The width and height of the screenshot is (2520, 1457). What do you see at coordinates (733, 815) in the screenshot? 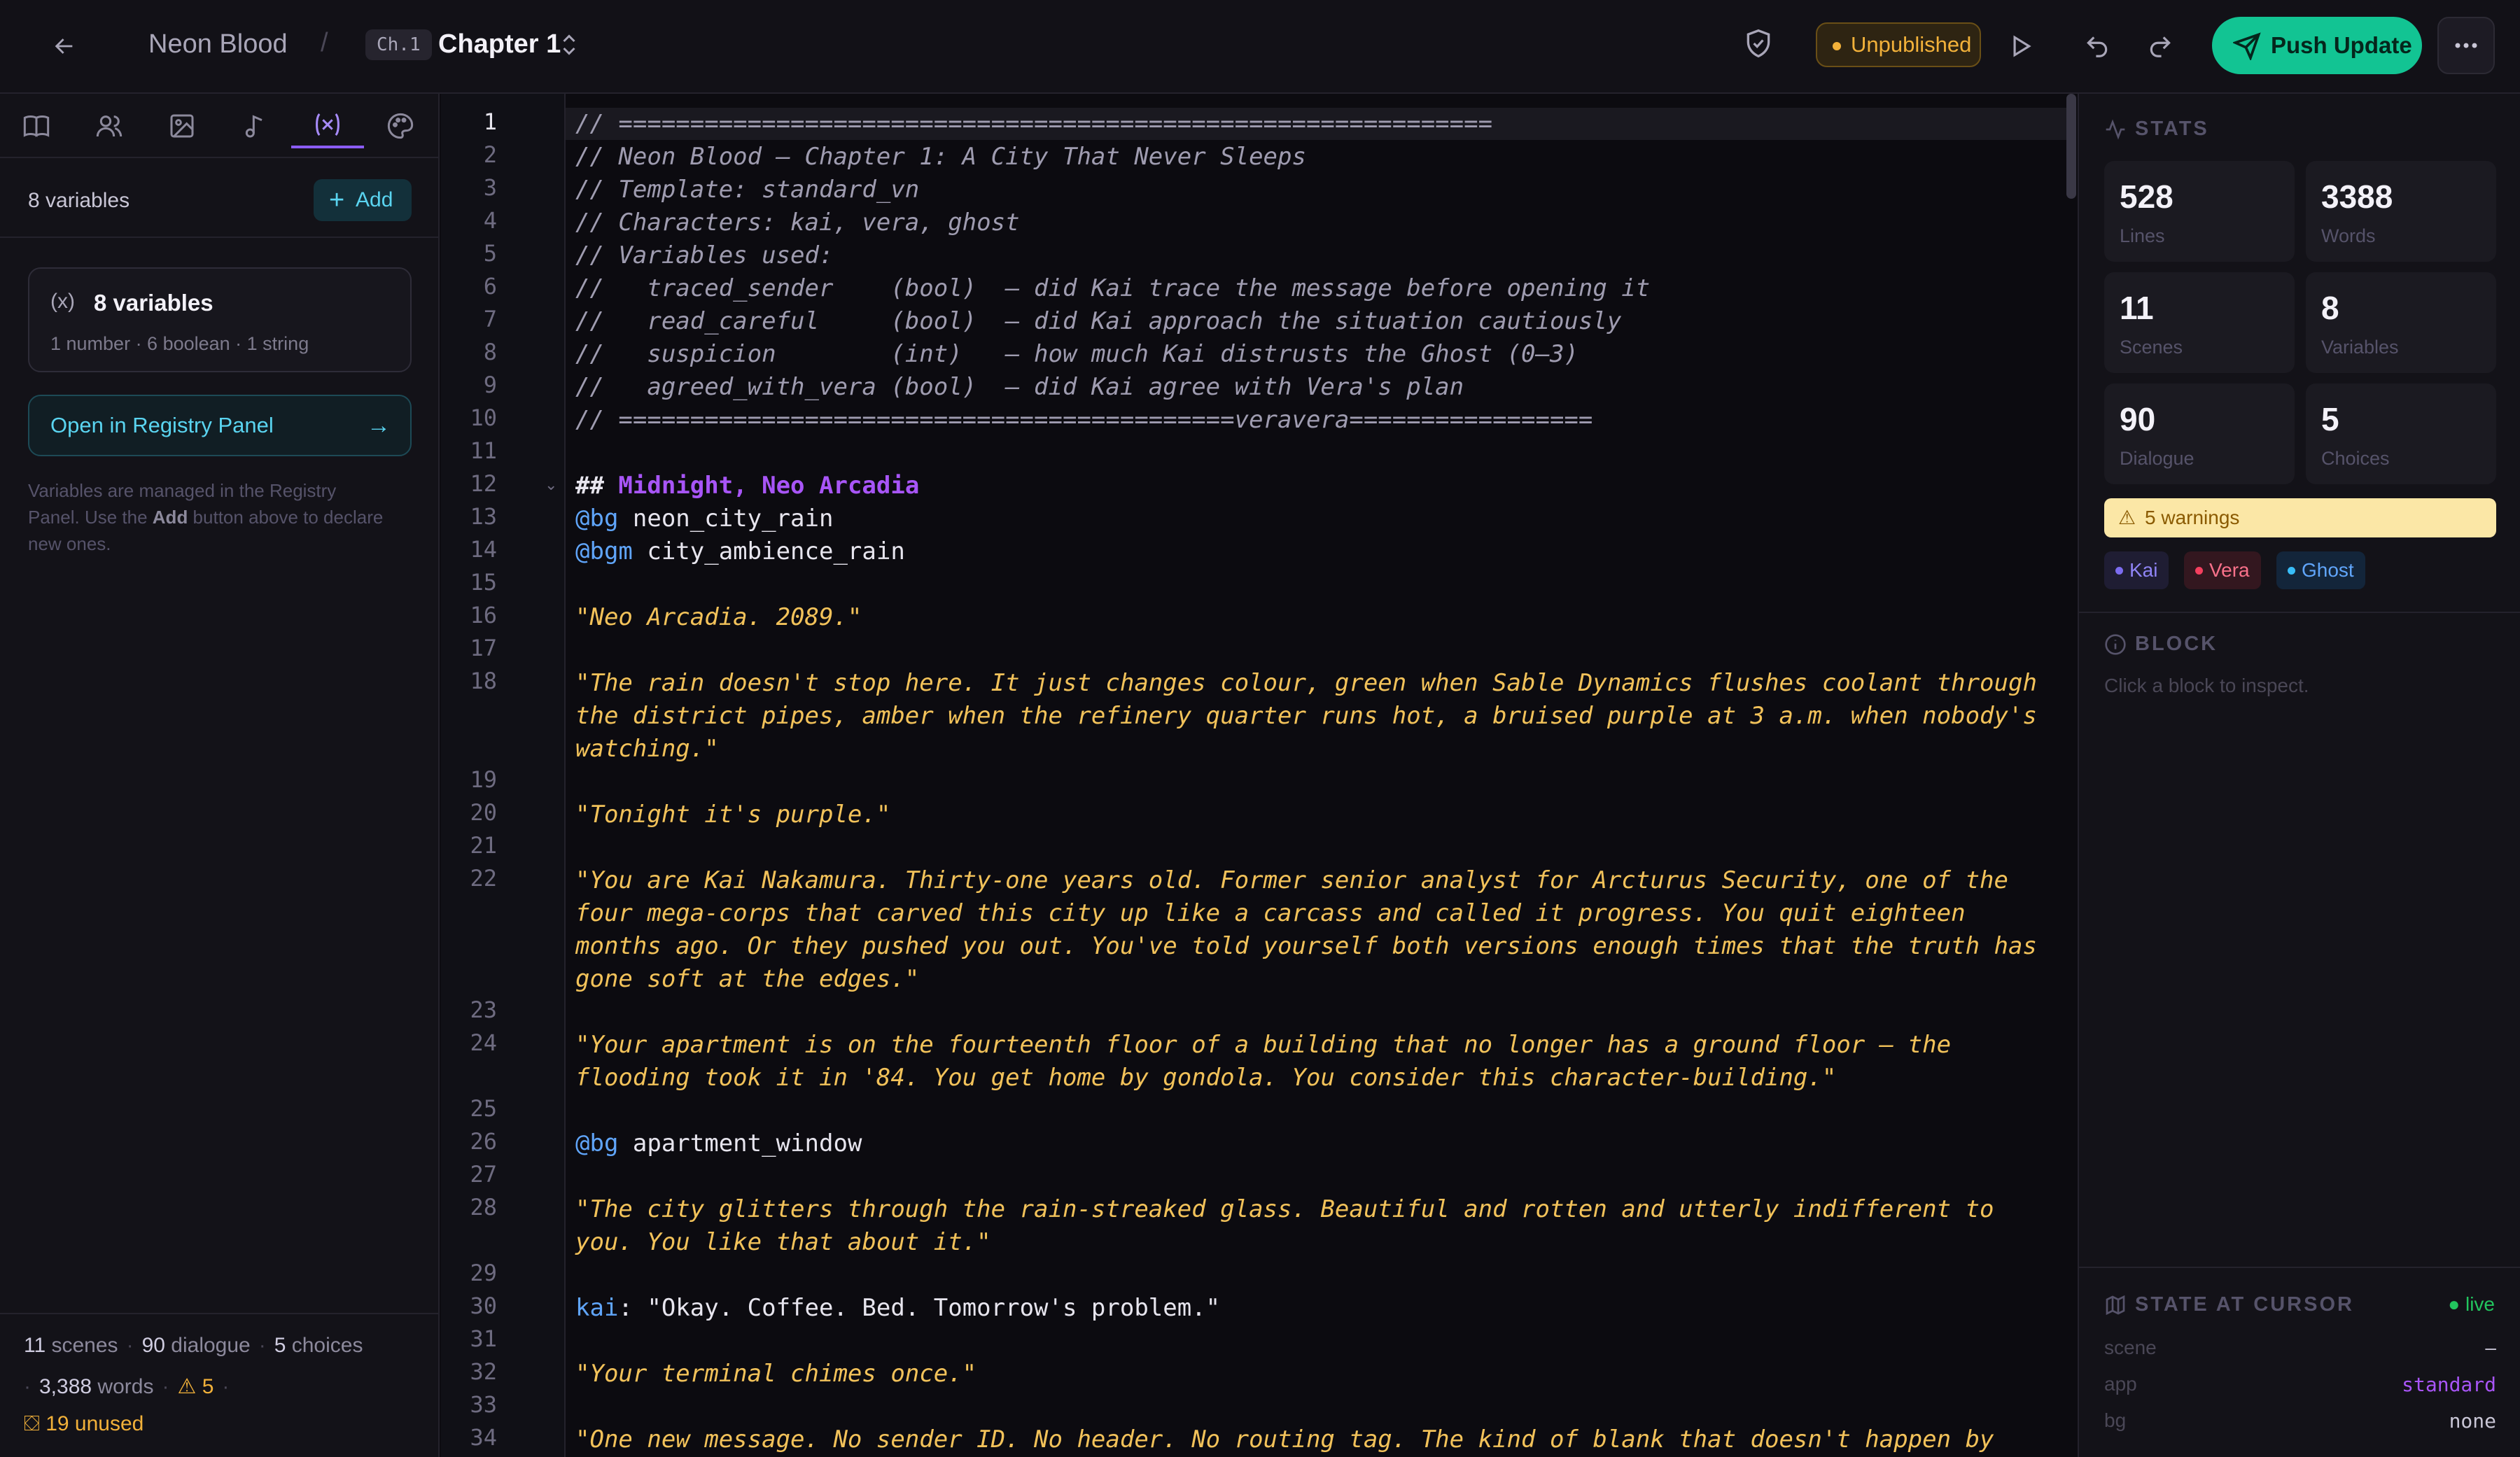
I see `narration-line: "Tonight it's purple."` at bounding box center [733, 815].